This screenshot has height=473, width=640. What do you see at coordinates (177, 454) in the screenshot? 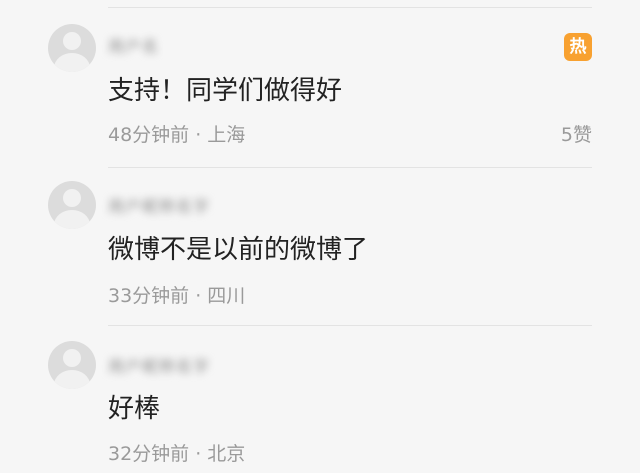
I see `comment-meta: 32分钟前 · 北京` at bounding box center [177, 454].